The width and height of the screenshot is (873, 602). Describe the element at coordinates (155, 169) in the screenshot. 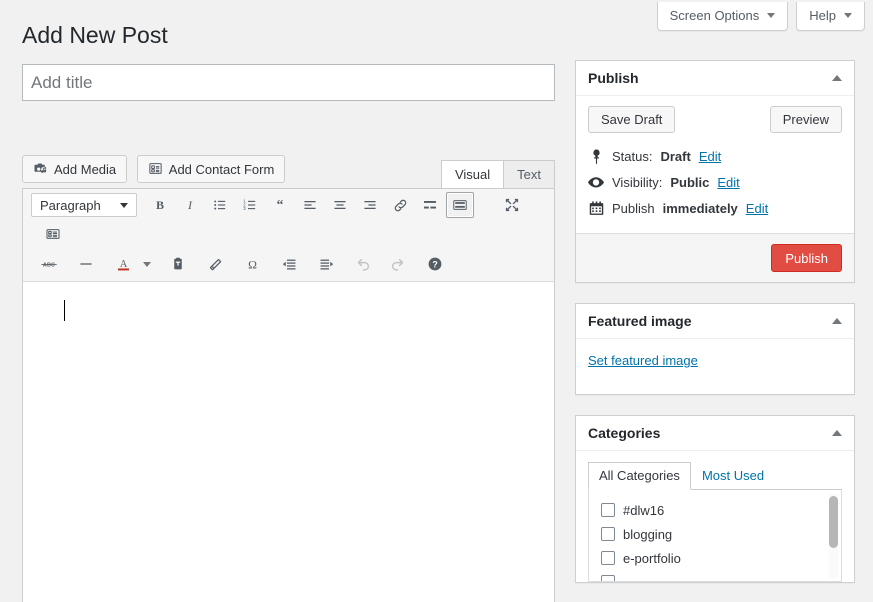

I see `contact-form-icon` at that location.